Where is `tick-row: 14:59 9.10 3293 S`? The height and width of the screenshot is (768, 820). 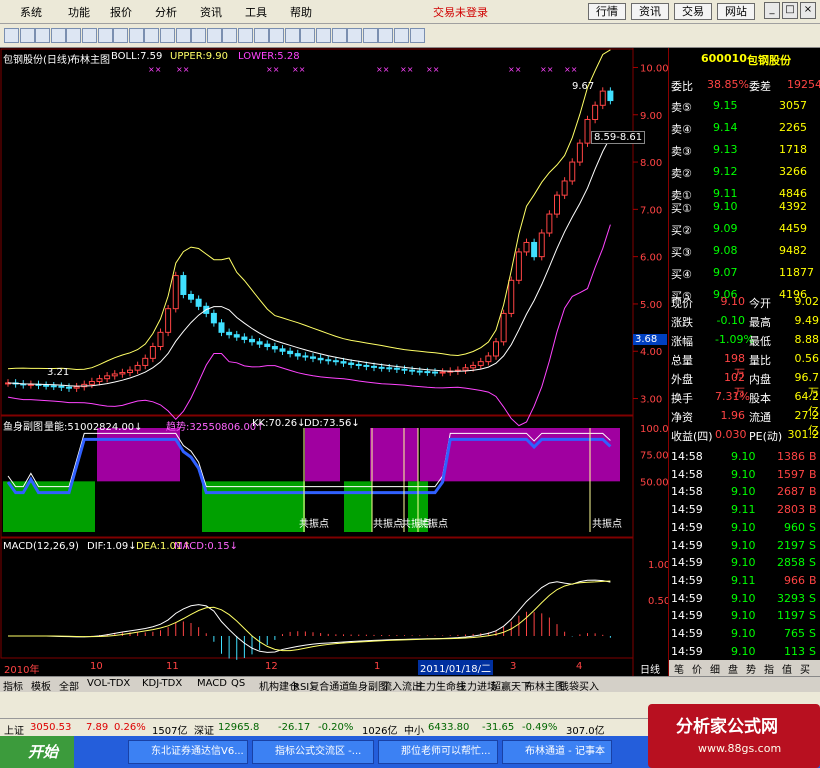
tick-row: 14:59 9.10 3293 S is located at coordinates (744, 599).